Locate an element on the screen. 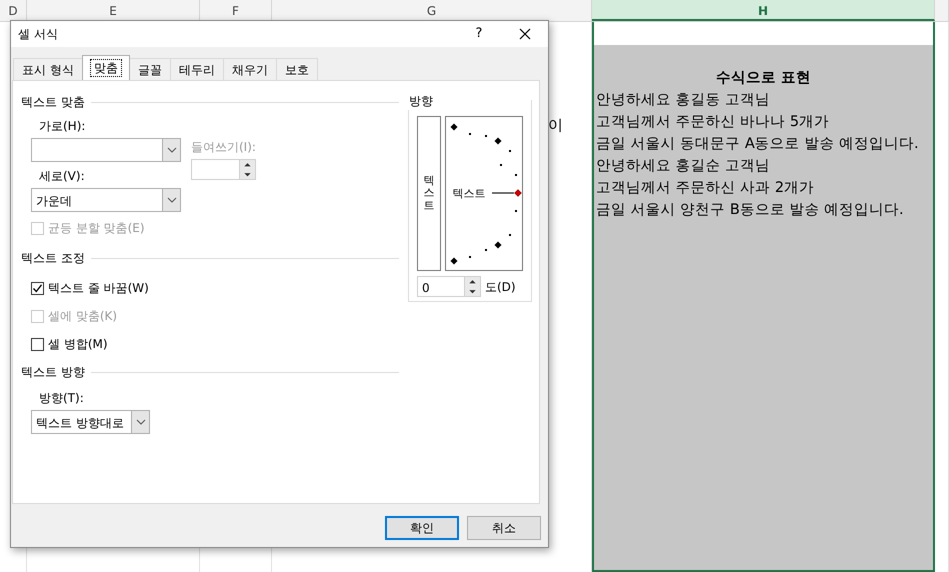 Image resolution: width=949 pixels, height=572 pixels. window-title: 셀 서식 is located at coordinates (38, 34).